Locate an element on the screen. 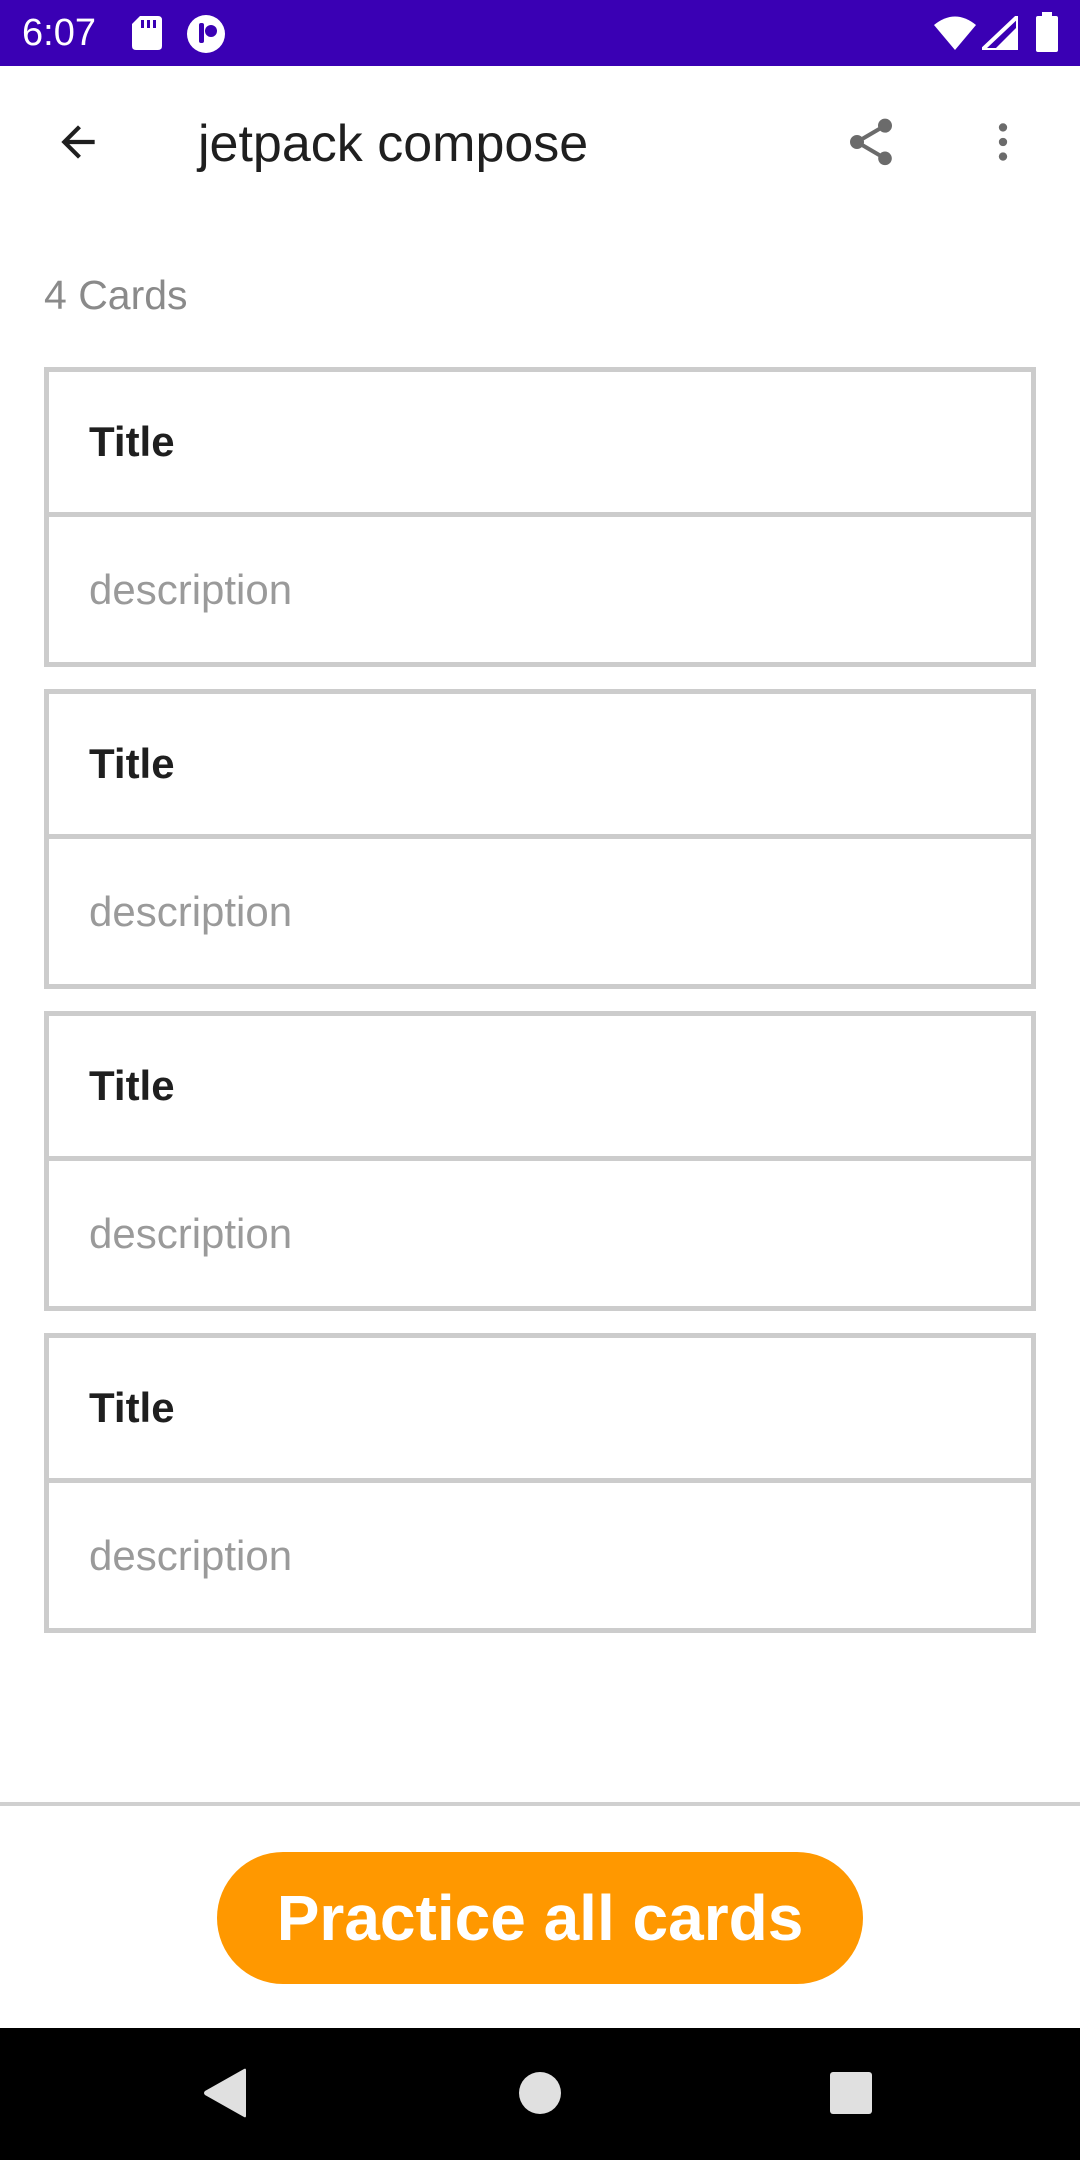 This screenshot has width=1080, height=2160. nav-recents-button is located at coordinates (851, 2095).